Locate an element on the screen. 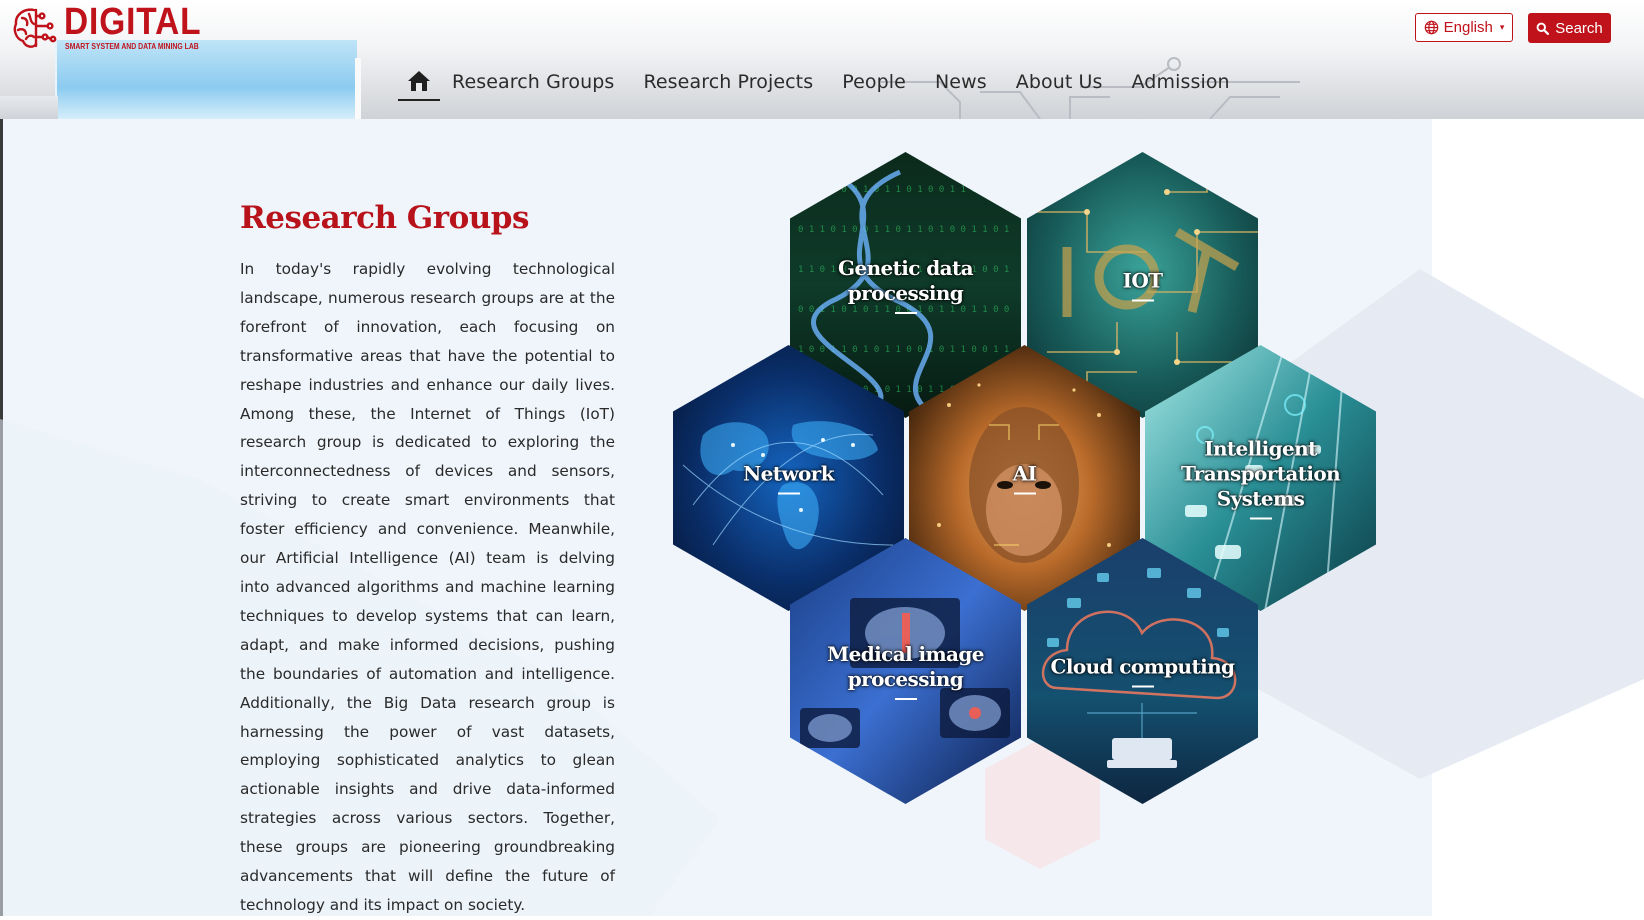  nav-admission: Admission is located at coordinates (1181, 82).